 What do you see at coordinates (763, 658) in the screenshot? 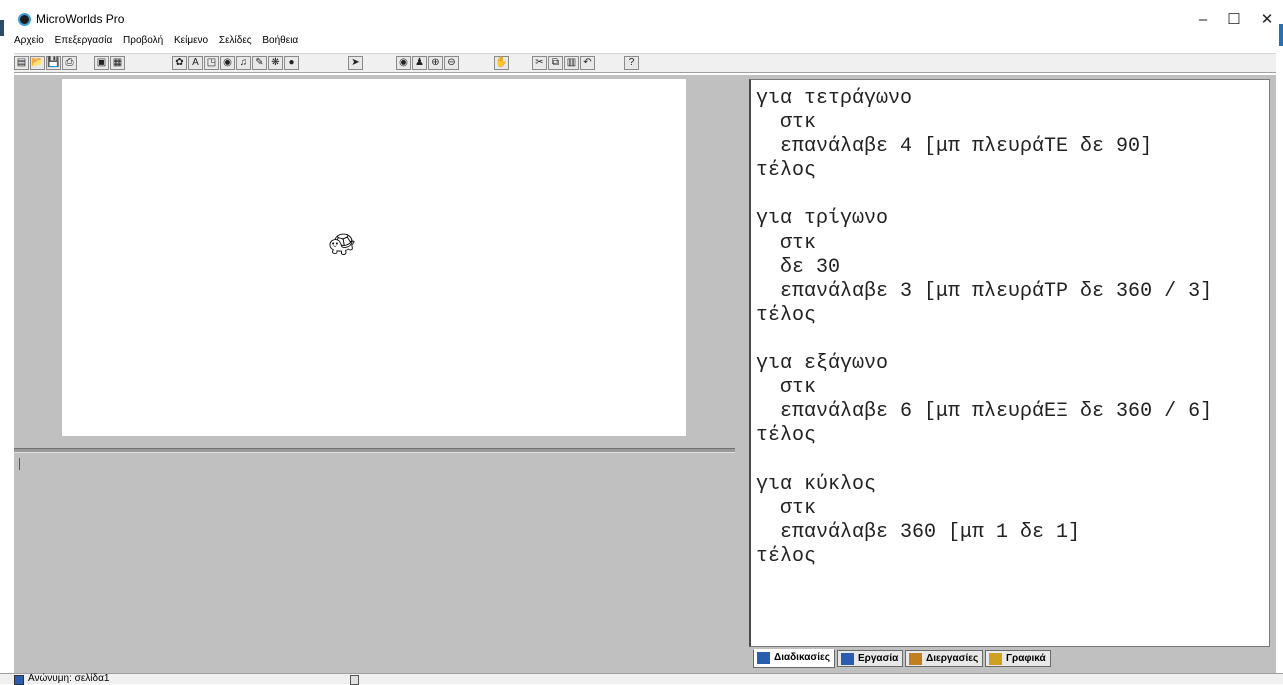
I see `procedures-icon` at bounding box center [763, 658].